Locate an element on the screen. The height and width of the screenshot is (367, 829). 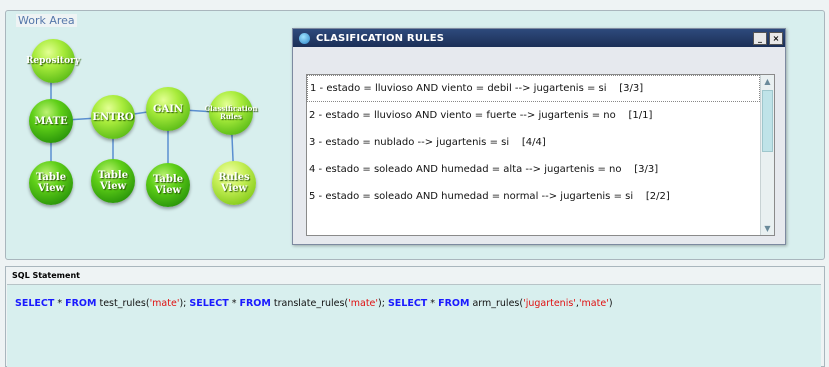
app-icon is located at coordinates (304, 38).